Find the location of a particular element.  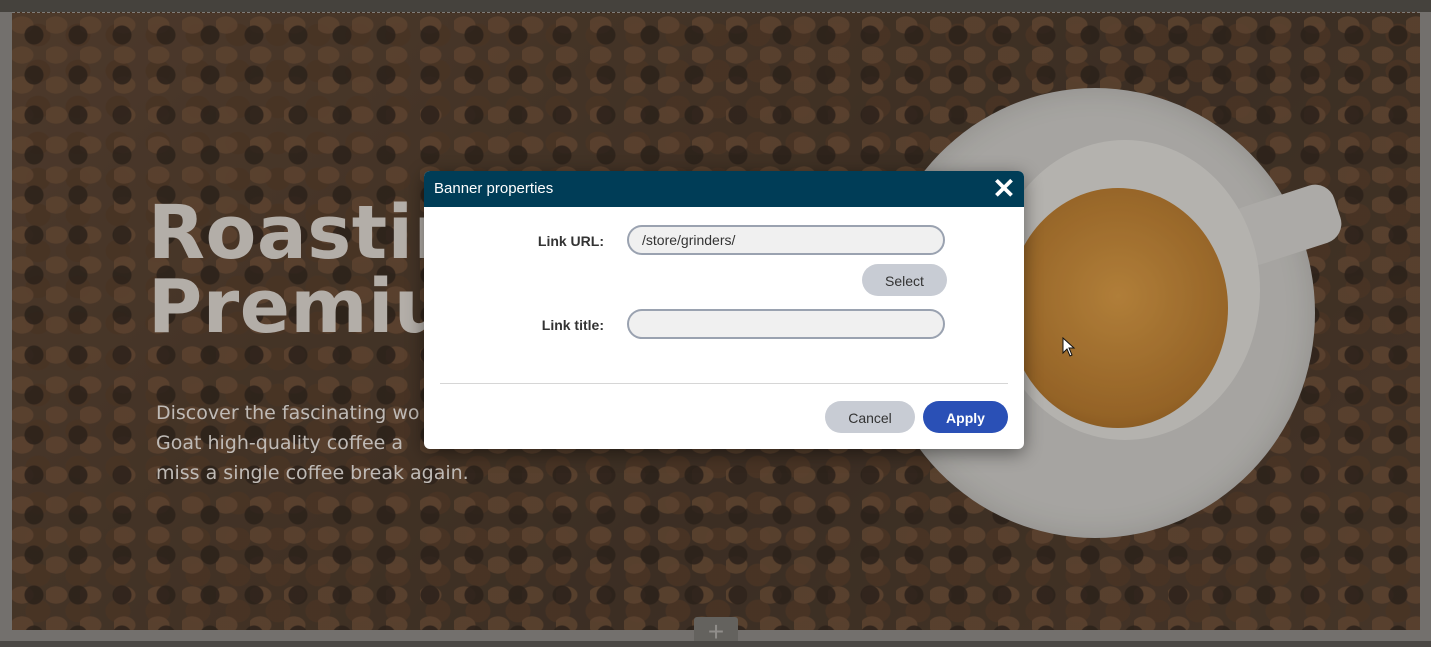

link-url-input is located at coordinates (786, 240).